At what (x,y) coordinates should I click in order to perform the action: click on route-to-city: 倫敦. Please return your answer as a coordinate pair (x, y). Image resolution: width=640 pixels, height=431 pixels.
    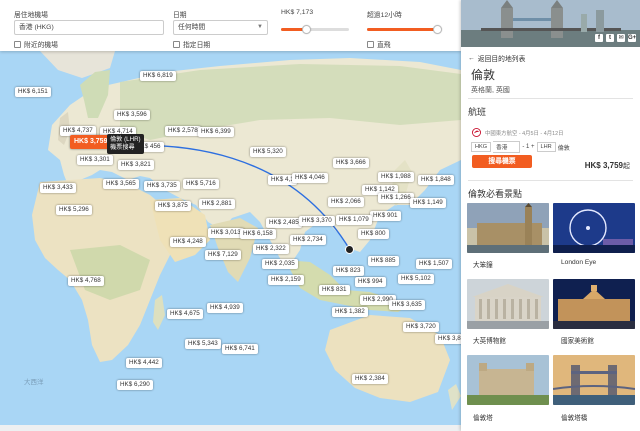
    Looking at the image, I should click on (563, 148).